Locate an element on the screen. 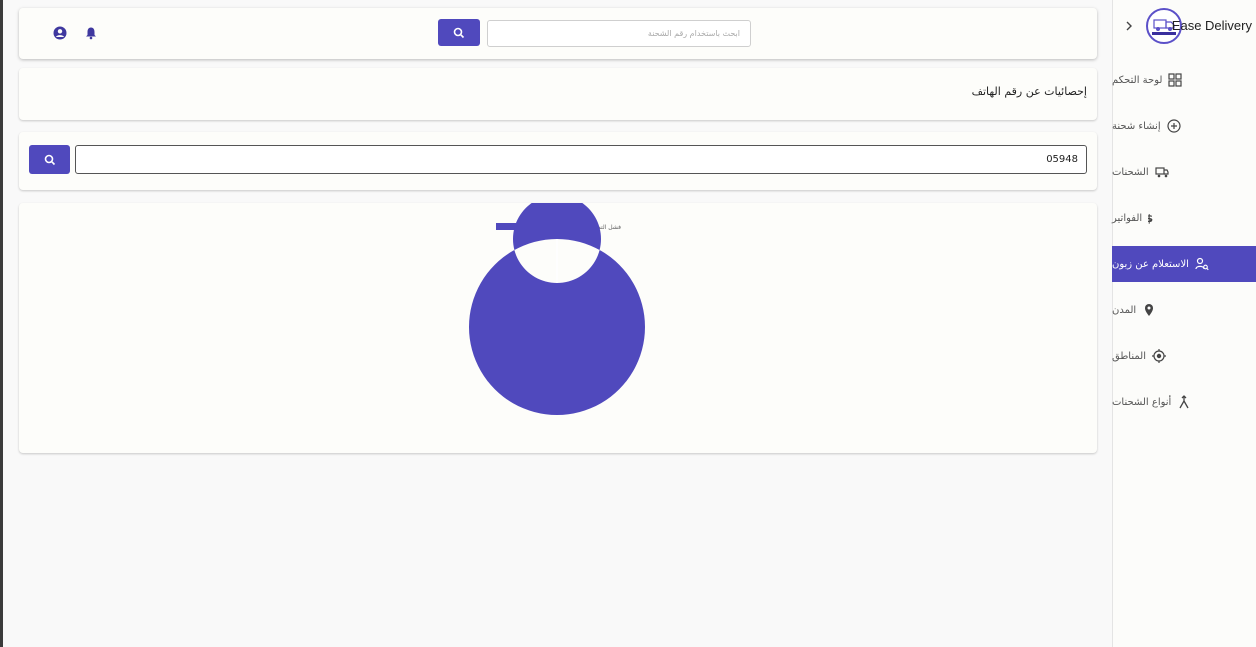 The width and height of the screenshot is (1256, 647). sidebar-item-invoices: $ الفواتير is located at coordinates (1184, 218).